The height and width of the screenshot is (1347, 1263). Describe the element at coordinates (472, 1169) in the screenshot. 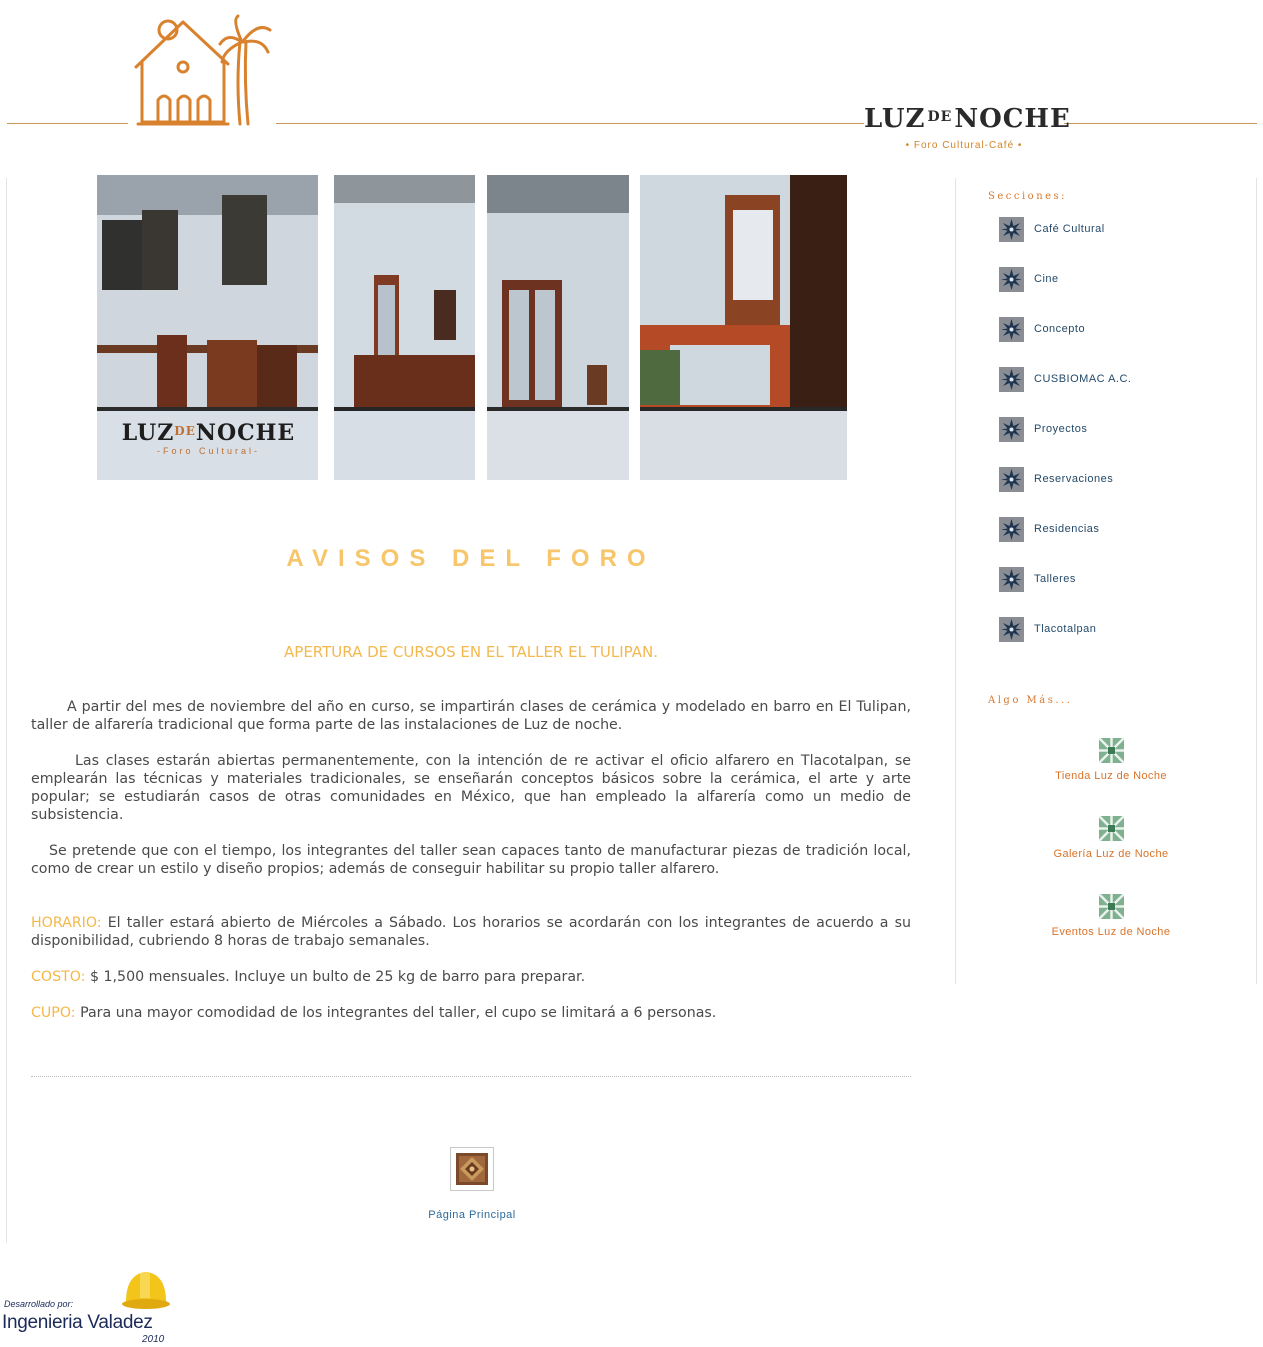

I see `home-tile-icon` at that location.